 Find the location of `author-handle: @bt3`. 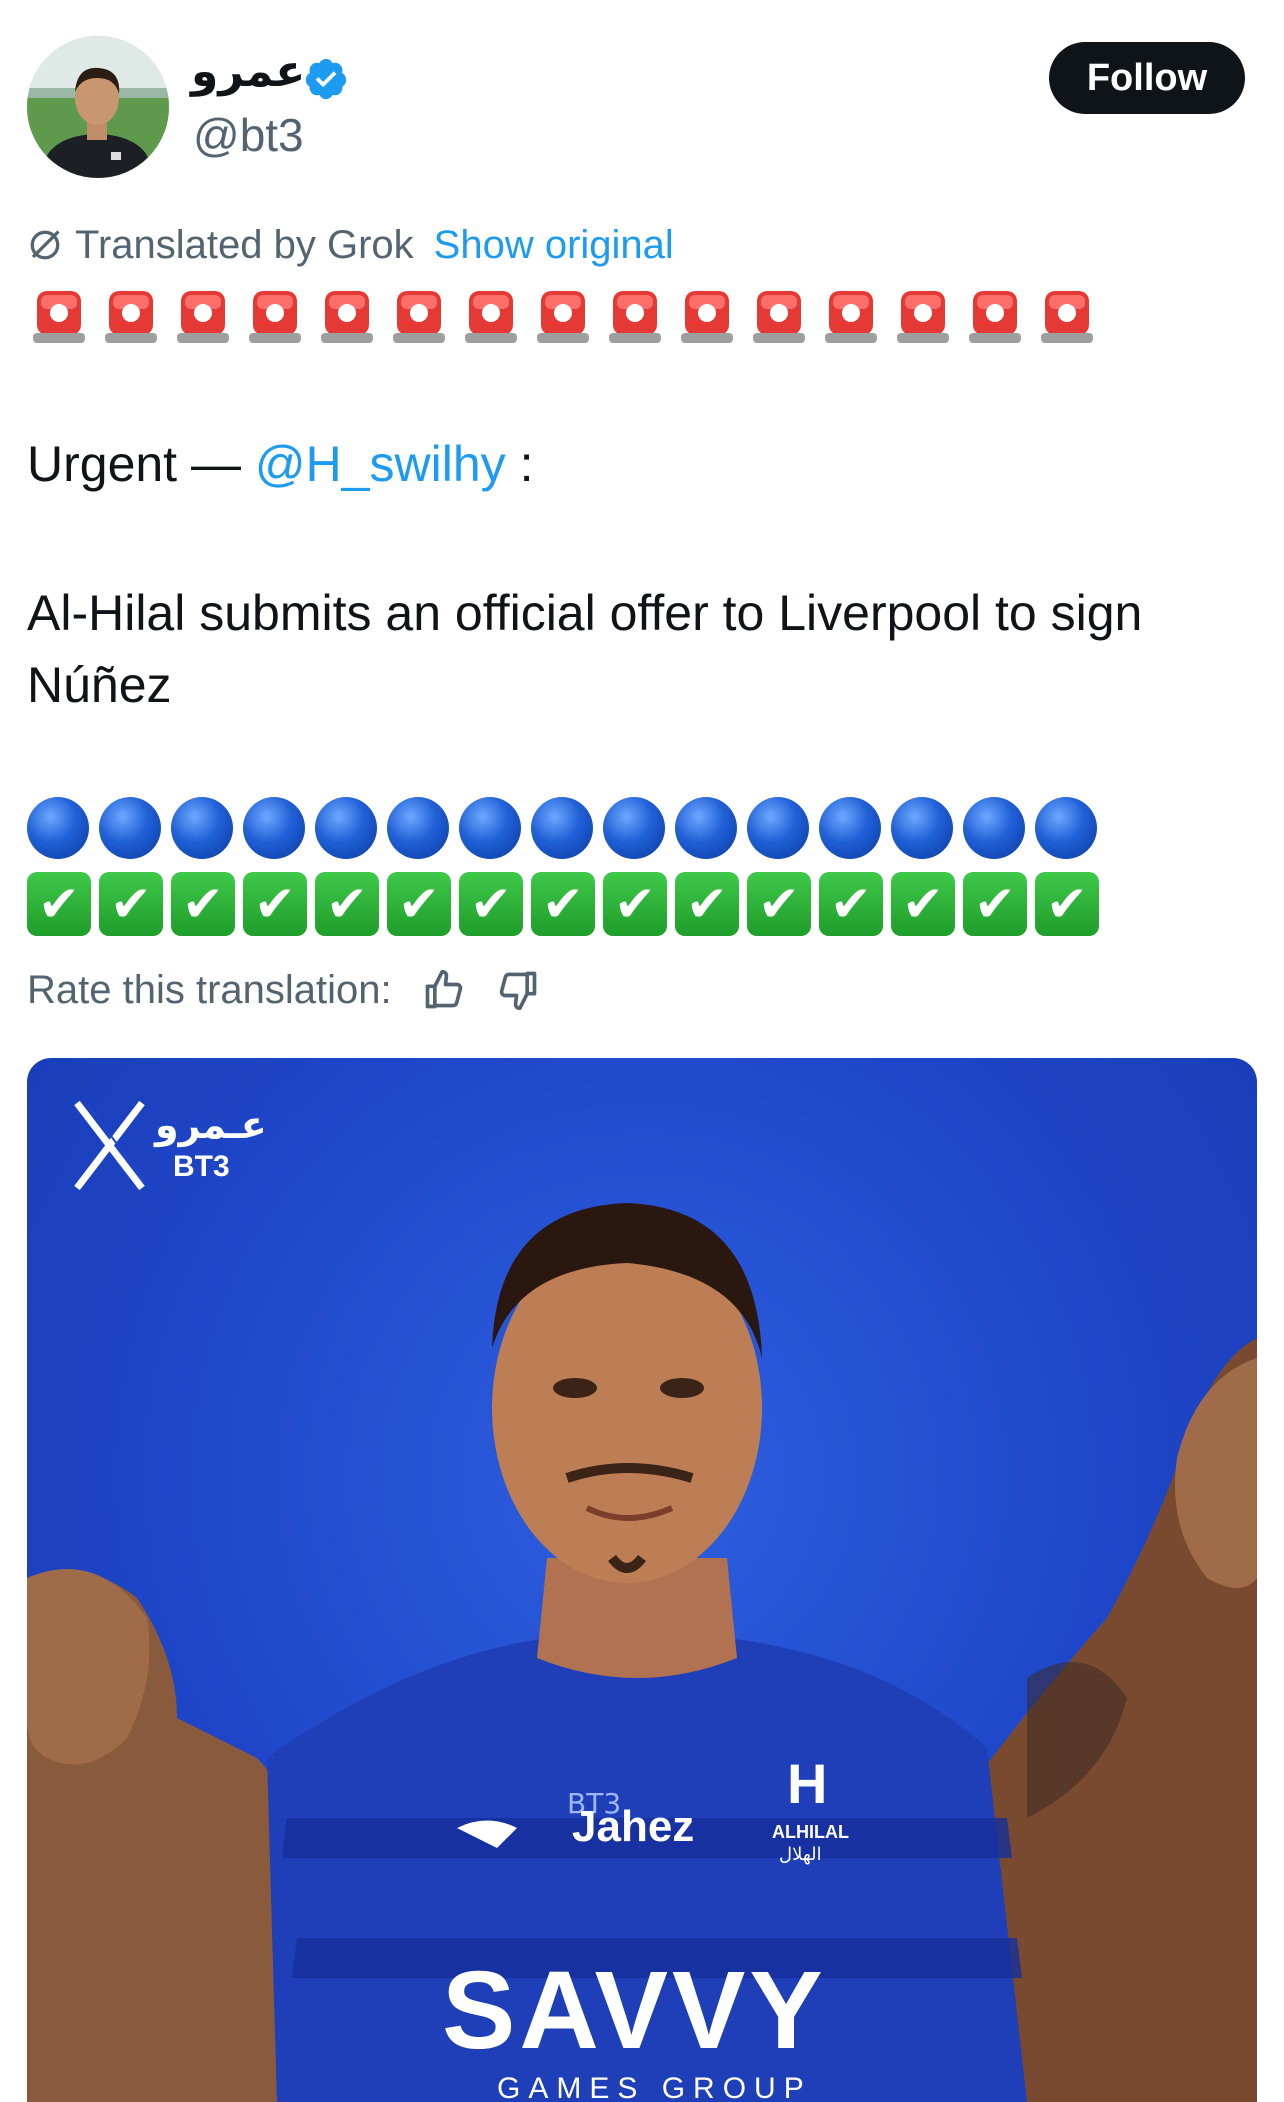

author-handle: @bt3 is located at coordinates (248, 135).